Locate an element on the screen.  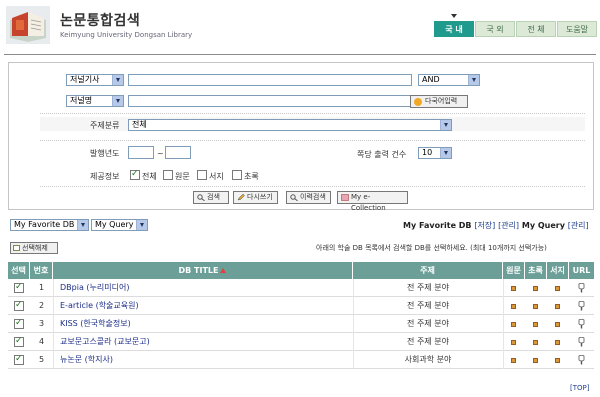
top-link: [TOP] is located at coordinates (579, 388).